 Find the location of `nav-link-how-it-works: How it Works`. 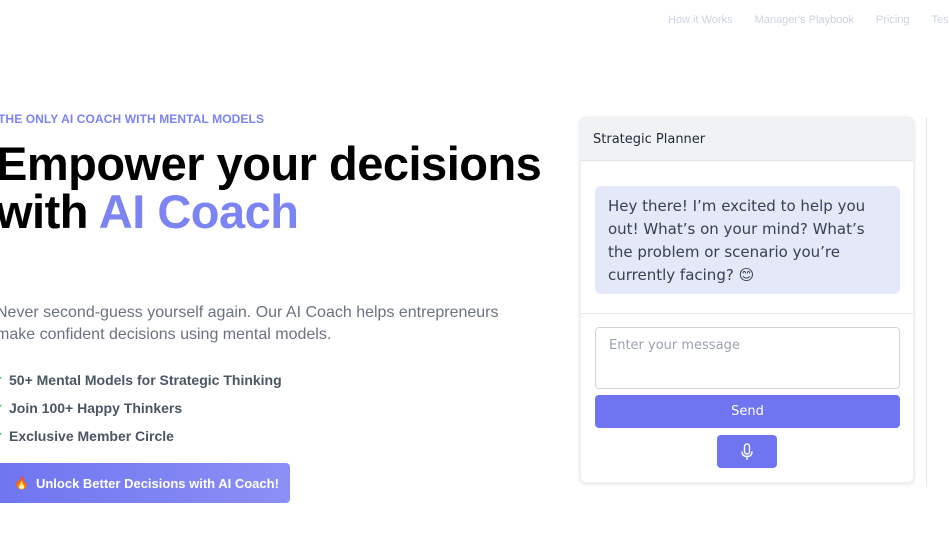

nav-link-how-it-works: How it Works is located at coordinates (700, 20).